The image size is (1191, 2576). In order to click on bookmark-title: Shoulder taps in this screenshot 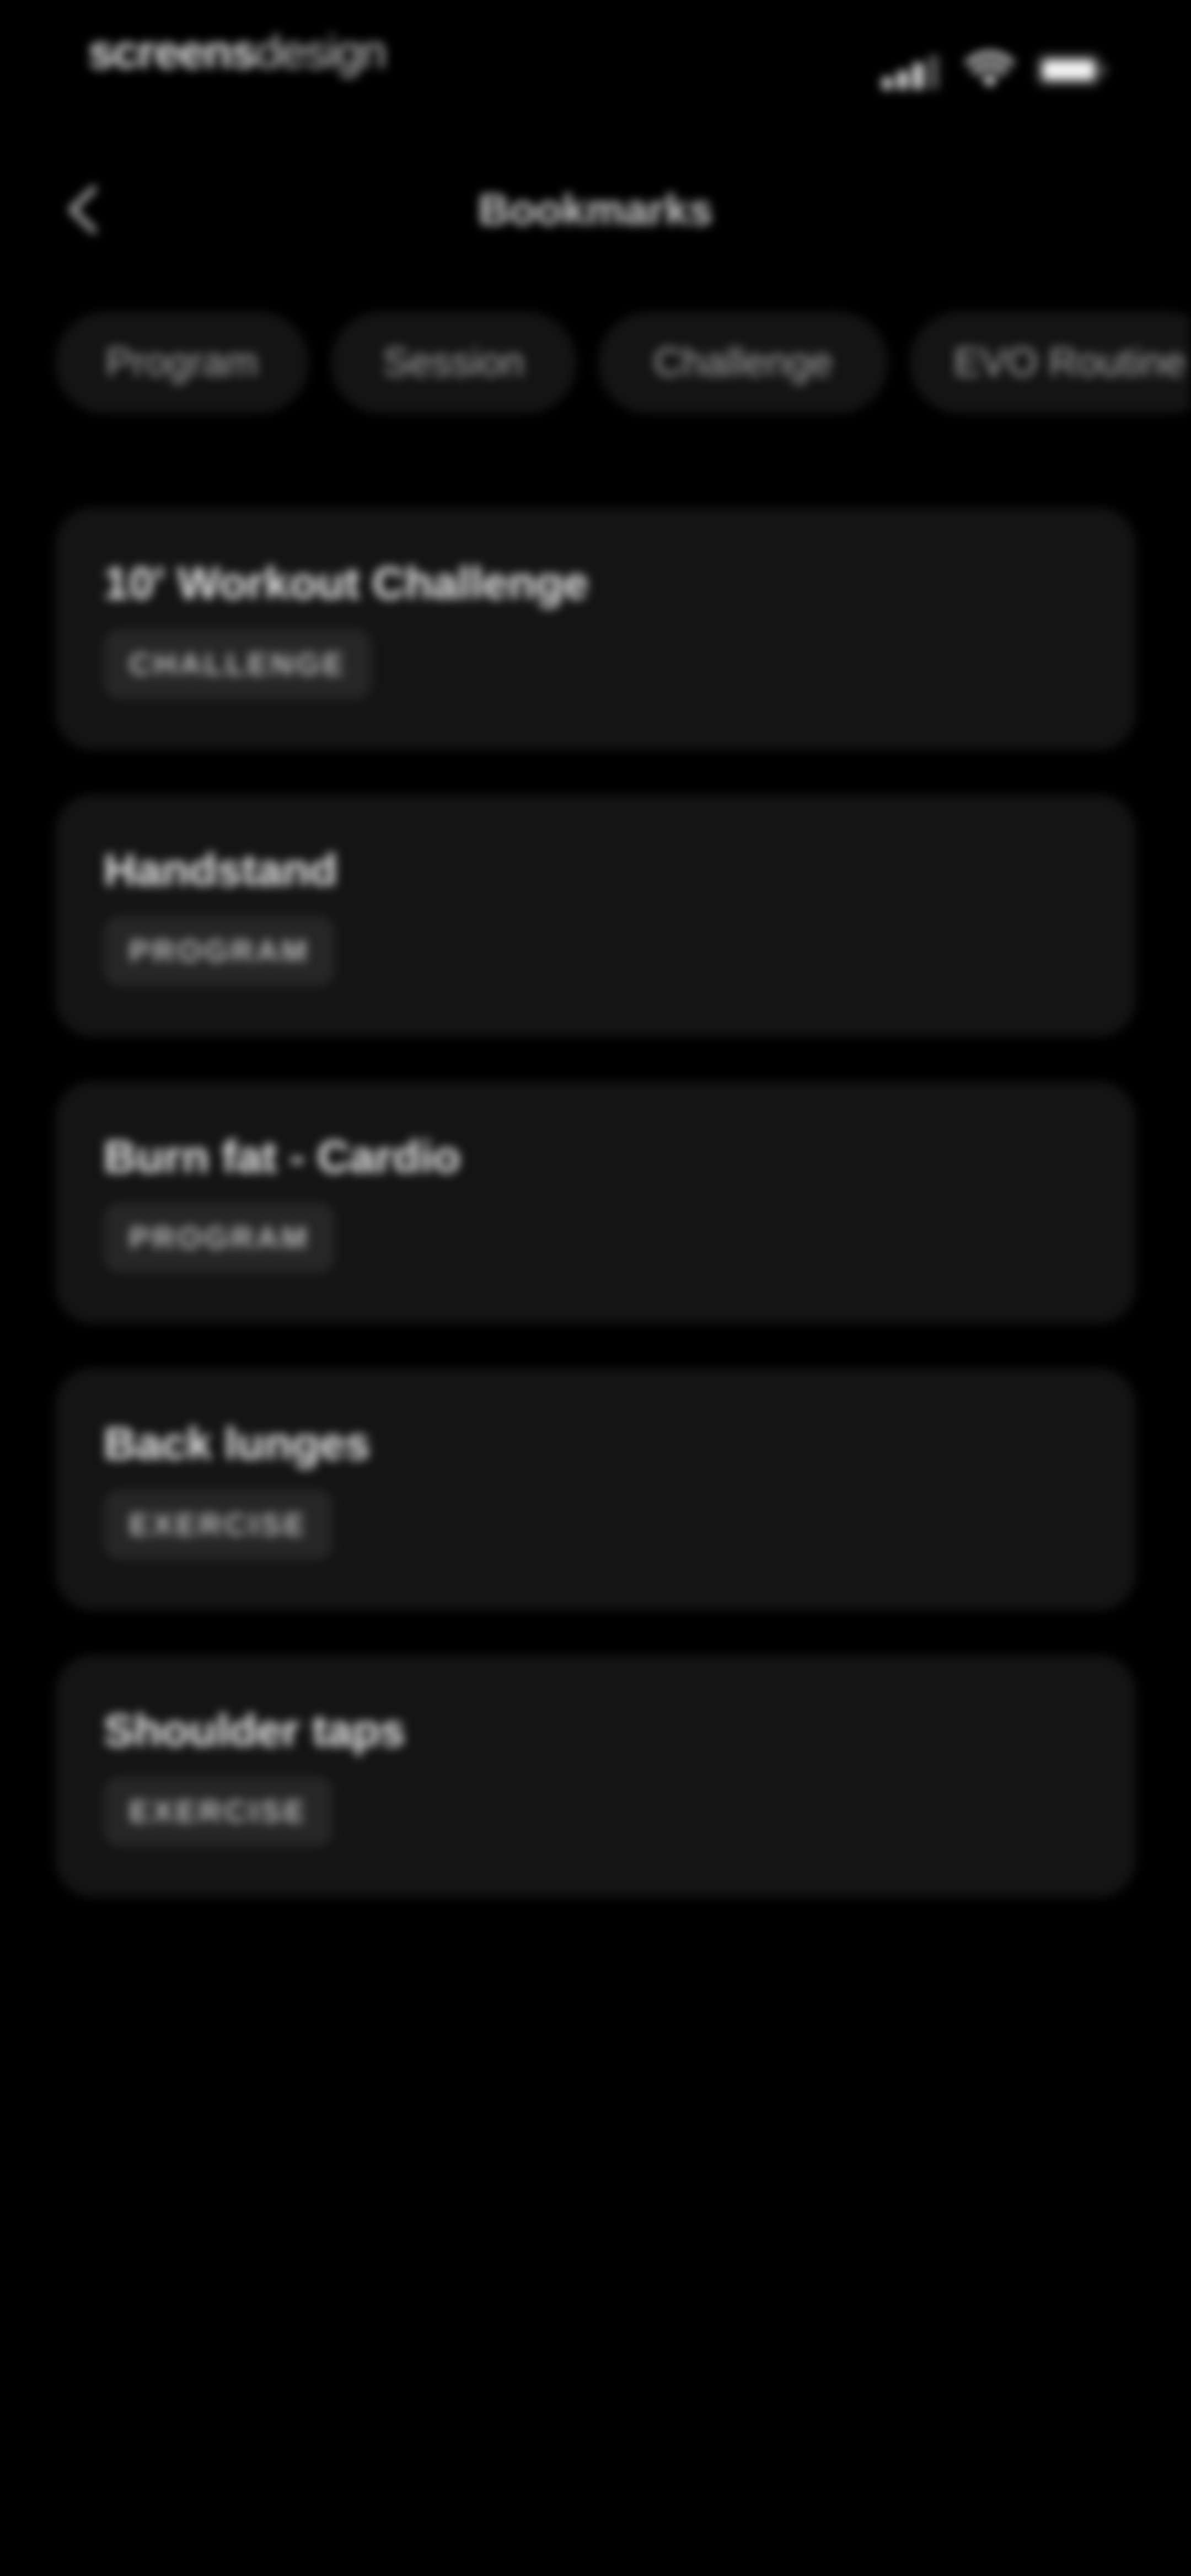, I will do `click(254, 1731)`.